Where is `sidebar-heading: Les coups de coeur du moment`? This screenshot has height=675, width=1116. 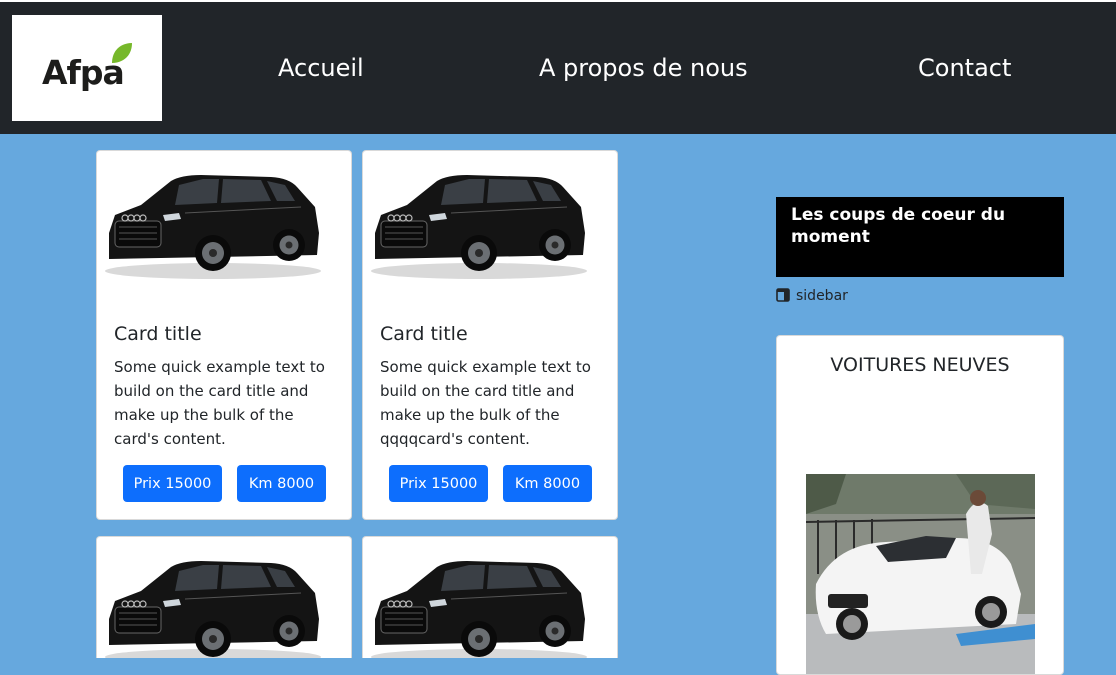 sidebar-heading: Les coups de coeur du moment is located at coordinates (898, 226).